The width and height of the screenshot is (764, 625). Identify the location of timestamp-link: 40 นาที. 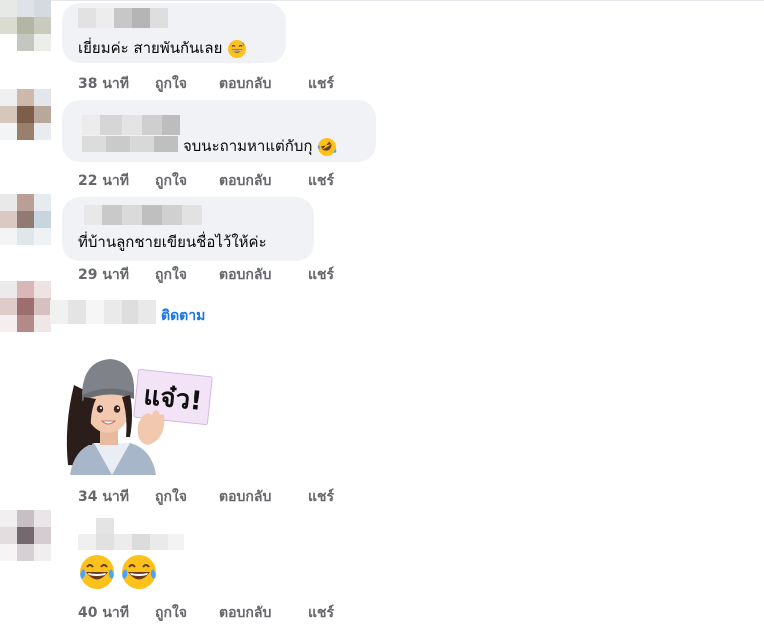
(103, 613).